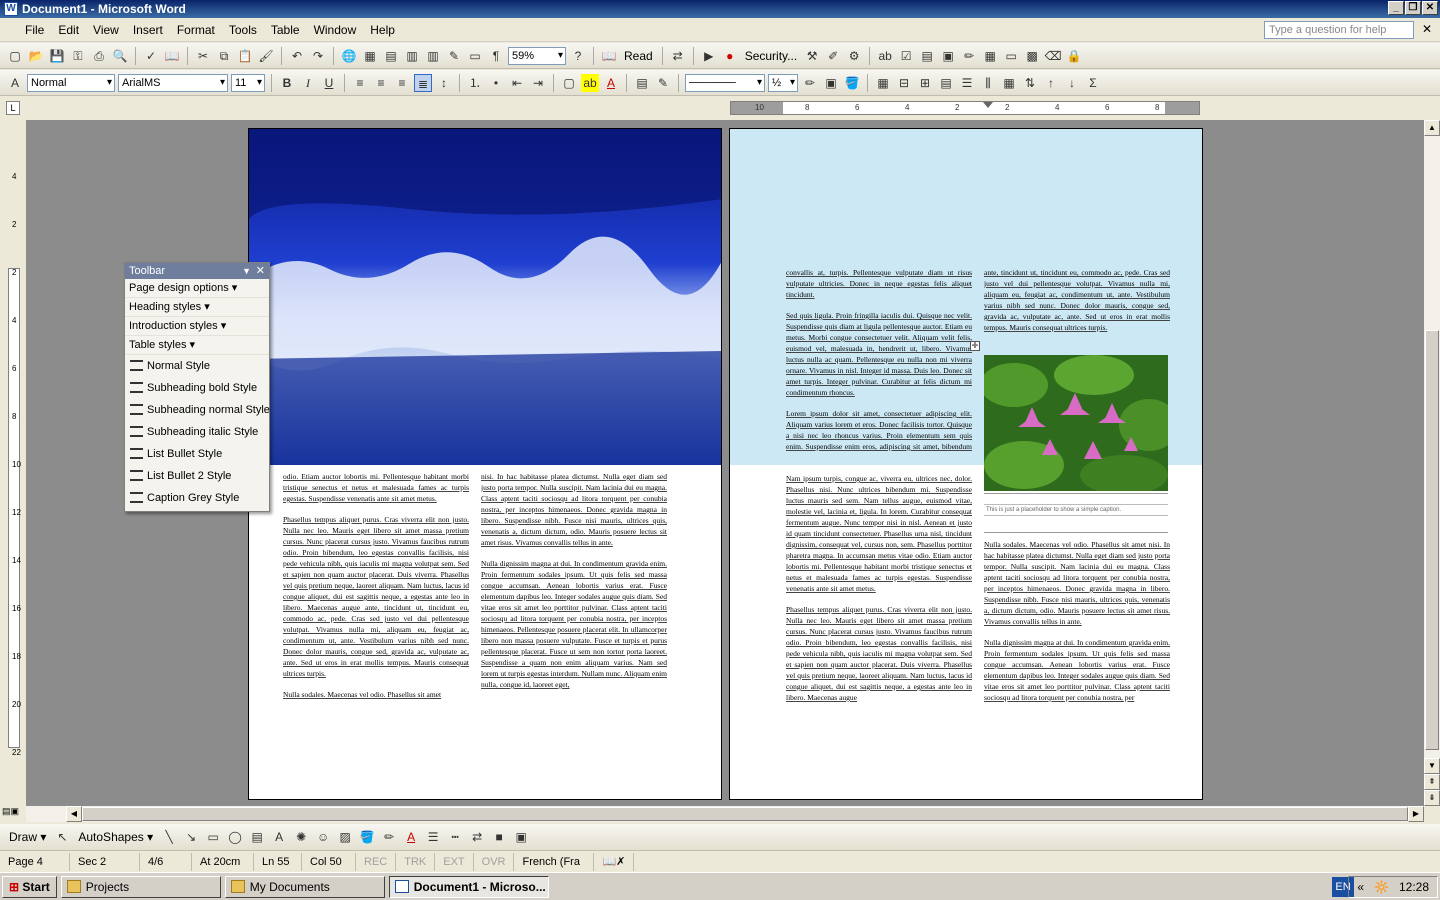 The image size is (1440, 900). What do you see at coordinates (360, 83) in the screenshot?
I see `align-left-icon: ≡` at bounding box center [360, 83].